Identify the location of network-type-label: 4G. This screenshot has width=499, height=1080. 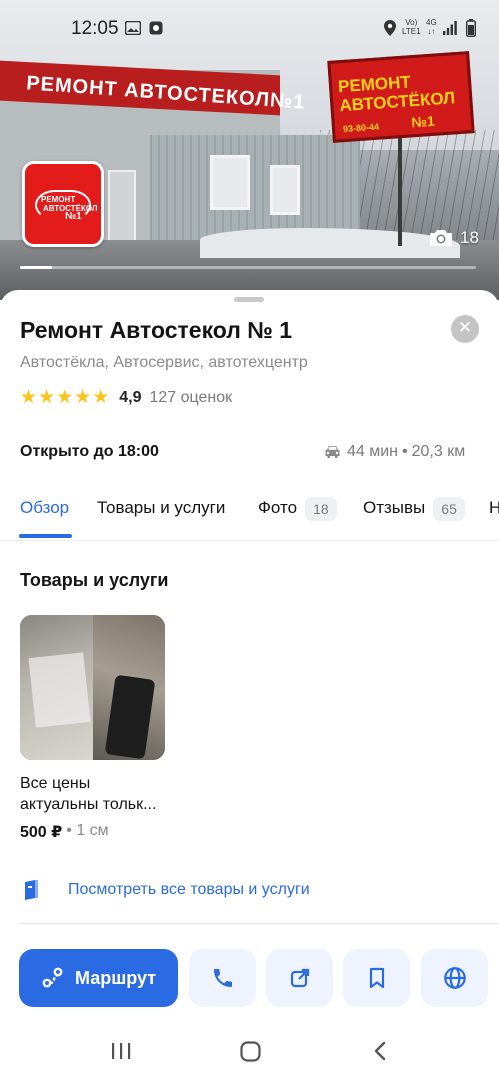
(431, 22).